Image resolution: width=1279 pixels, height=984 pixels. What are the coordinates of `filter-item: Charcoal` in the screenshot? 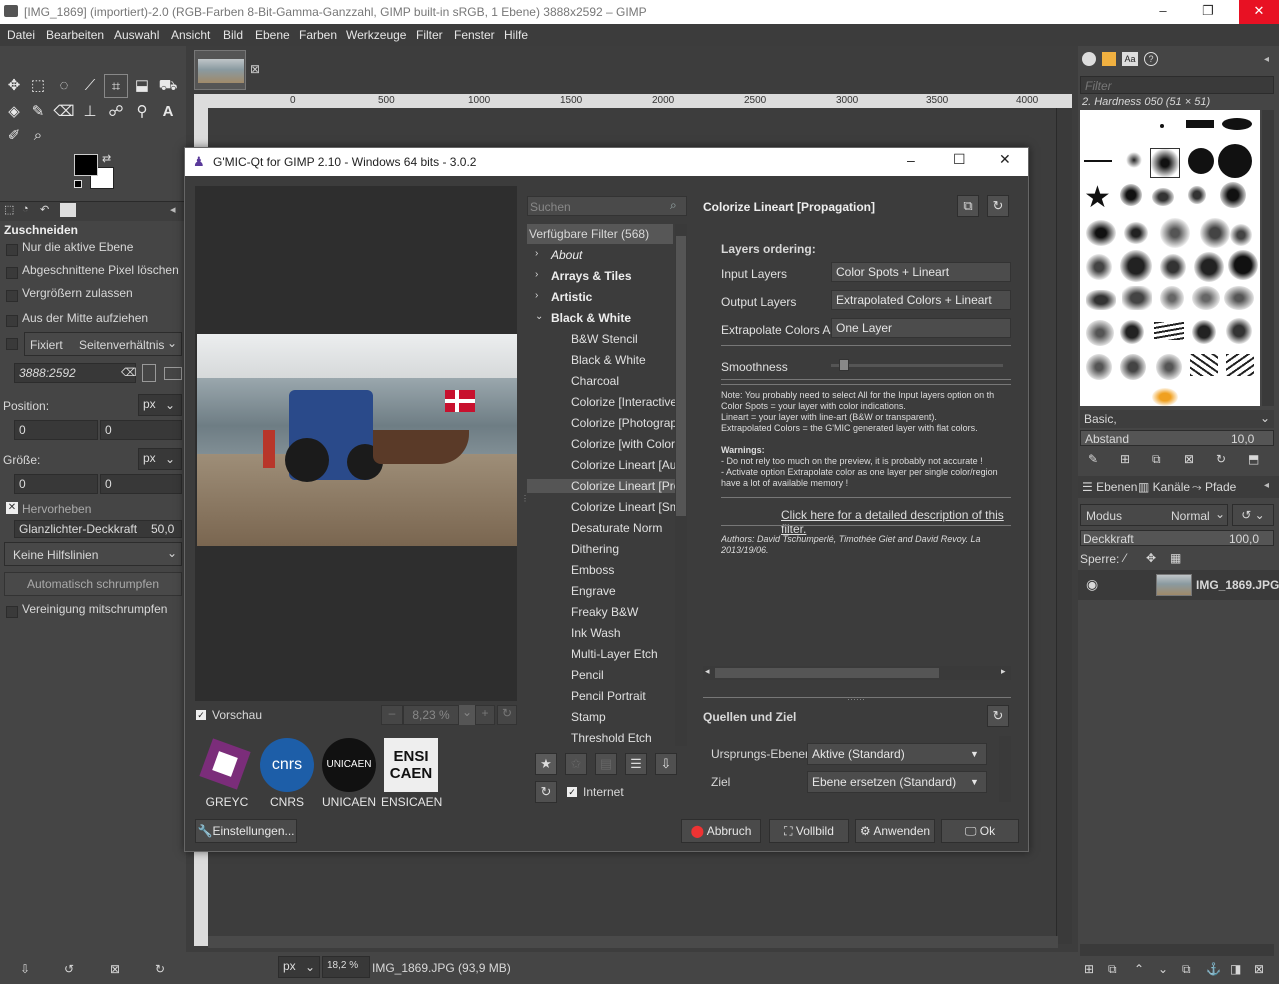 It's located at (623, 381).